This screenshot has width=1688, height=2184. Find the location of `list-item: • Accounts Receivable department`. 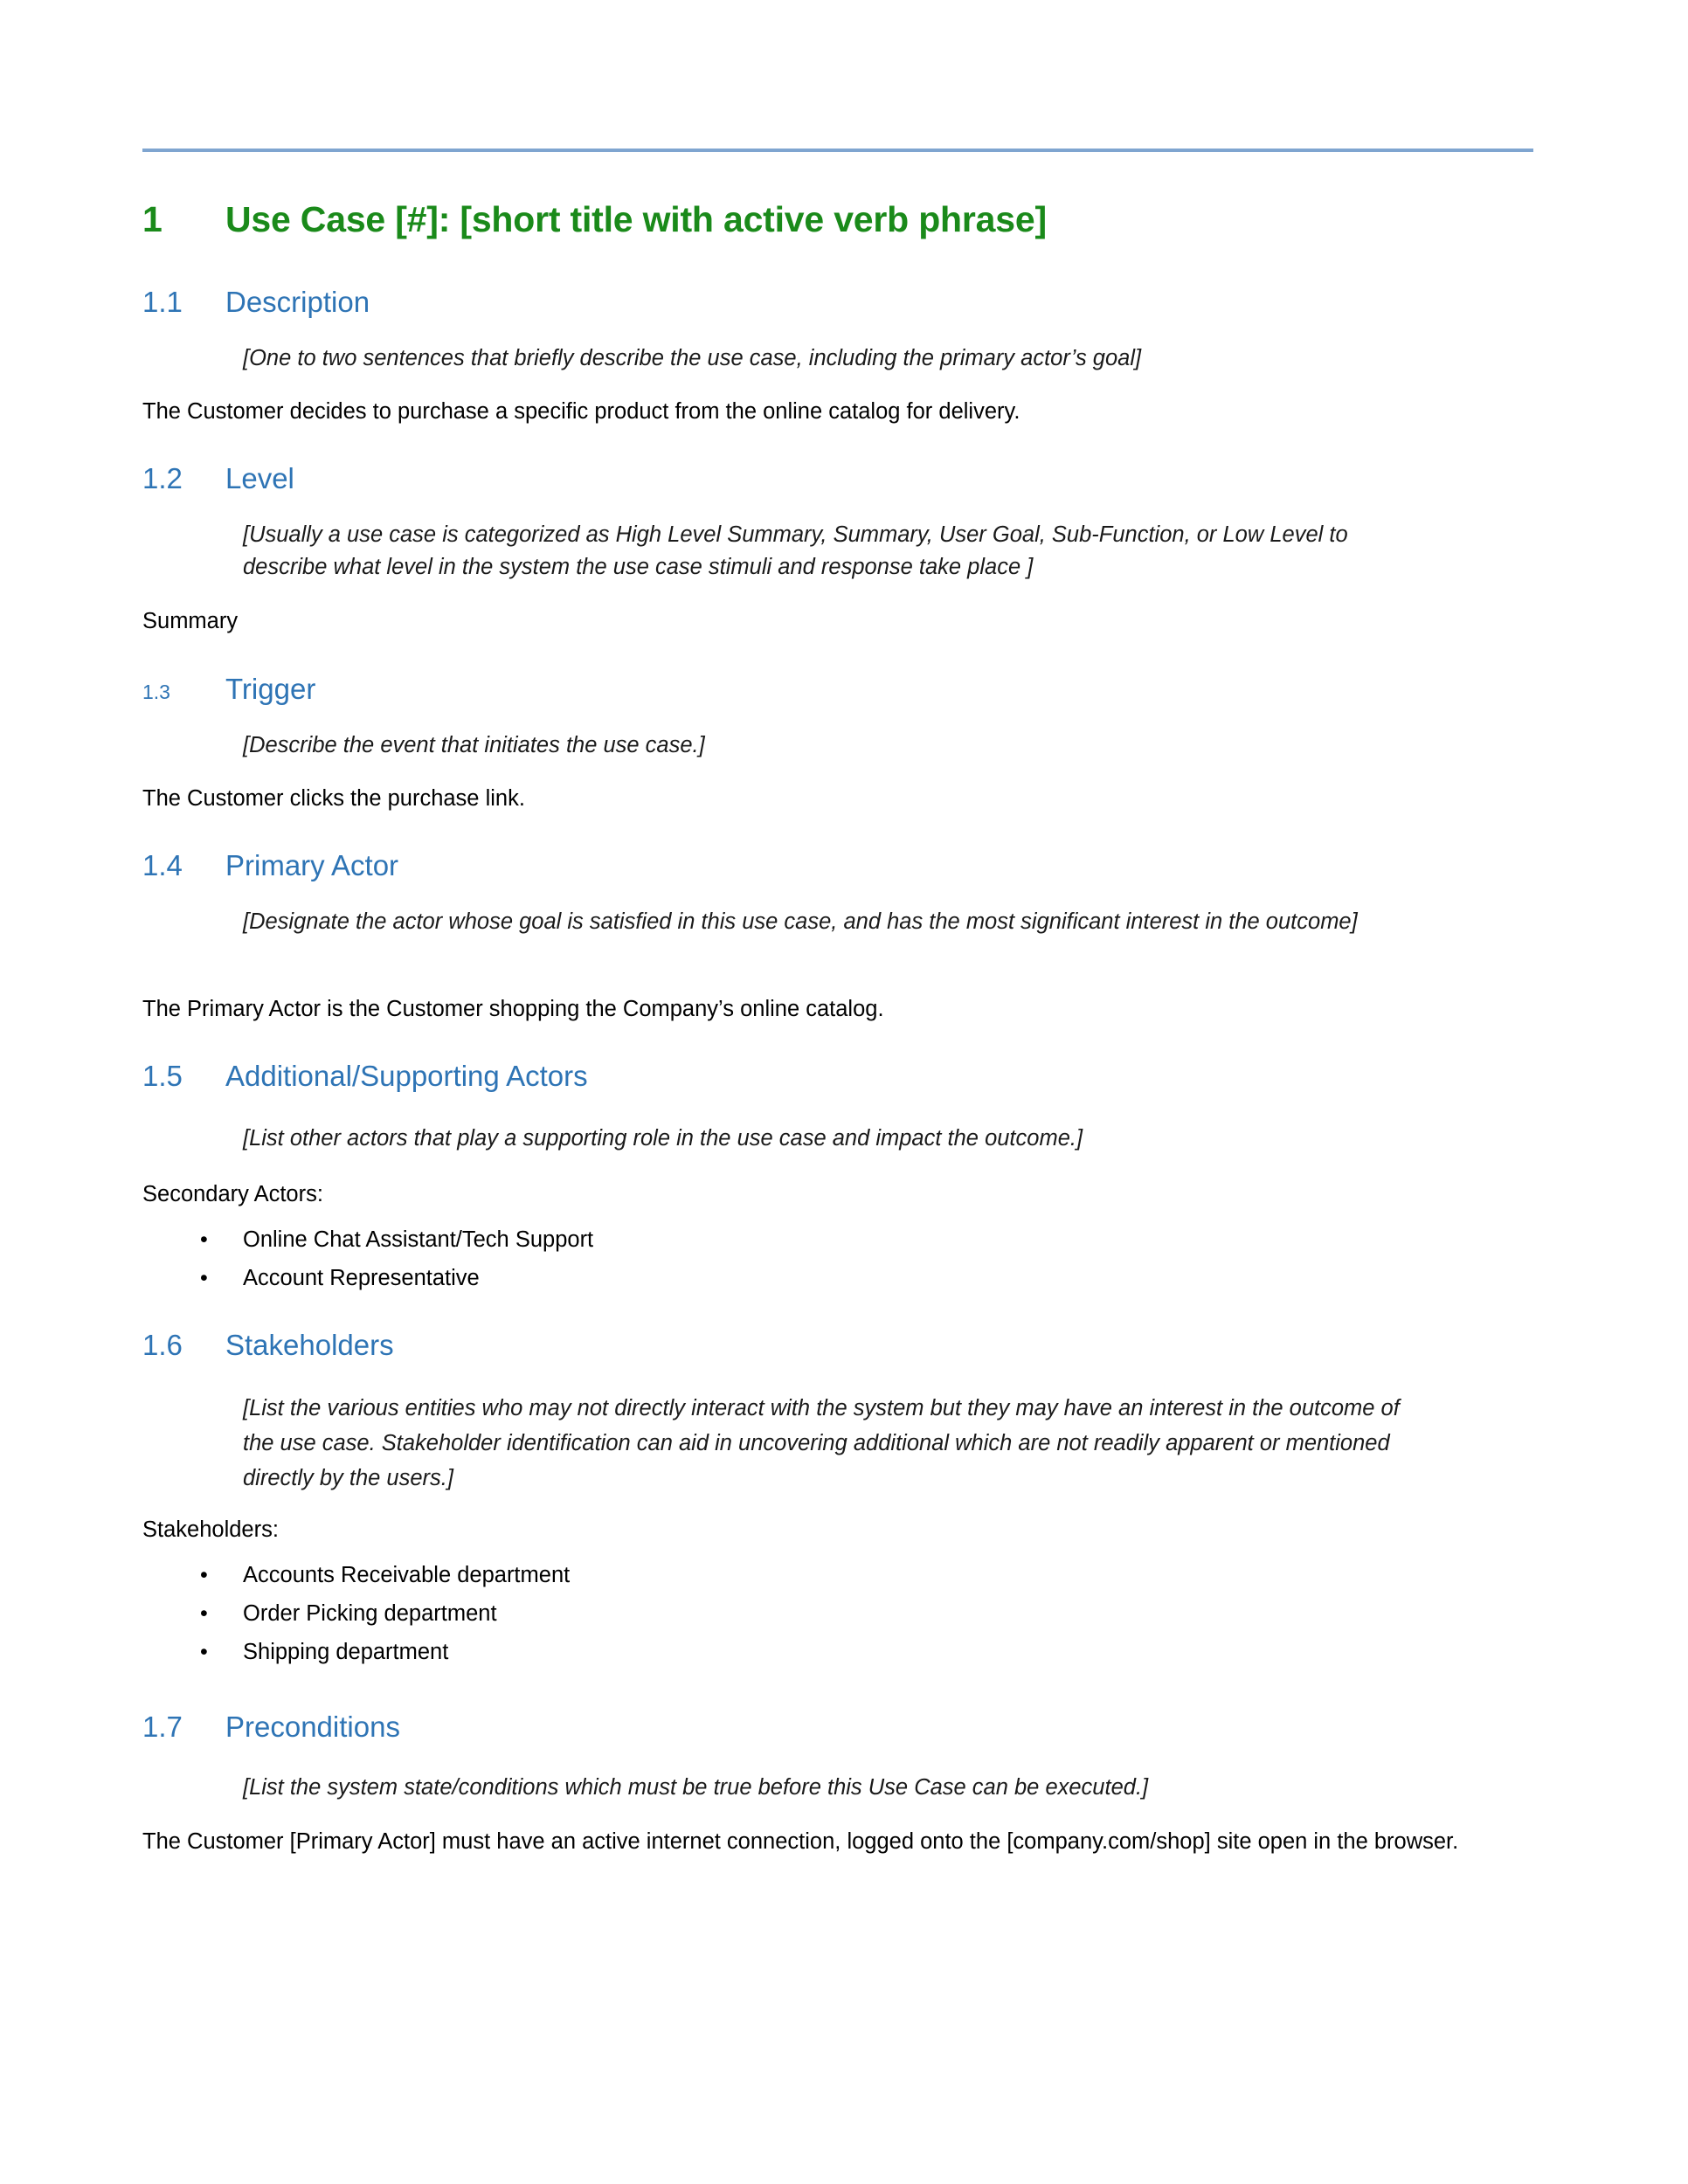

list-item: • Accounts Receivable department is located at coordinates (837, 1575).